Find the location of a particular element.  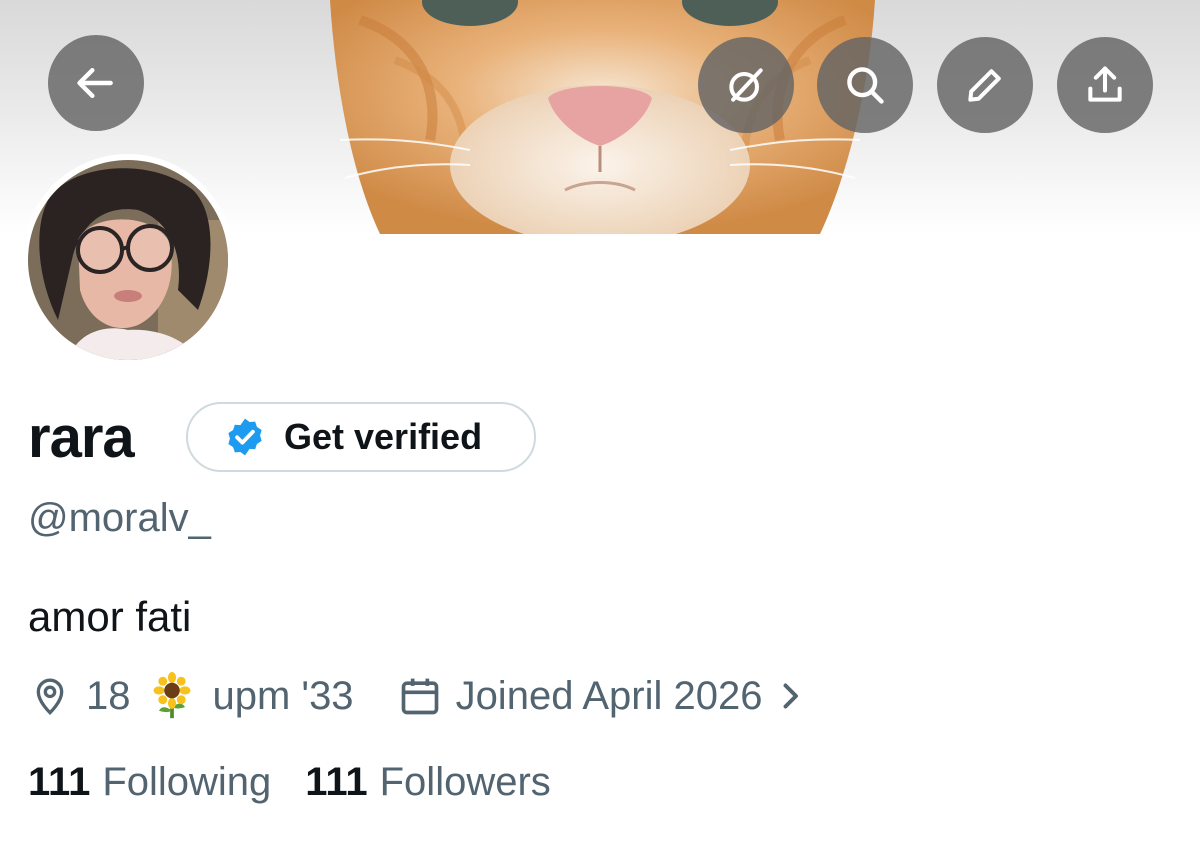

pencil-icon is located at coordinates (984, 85).